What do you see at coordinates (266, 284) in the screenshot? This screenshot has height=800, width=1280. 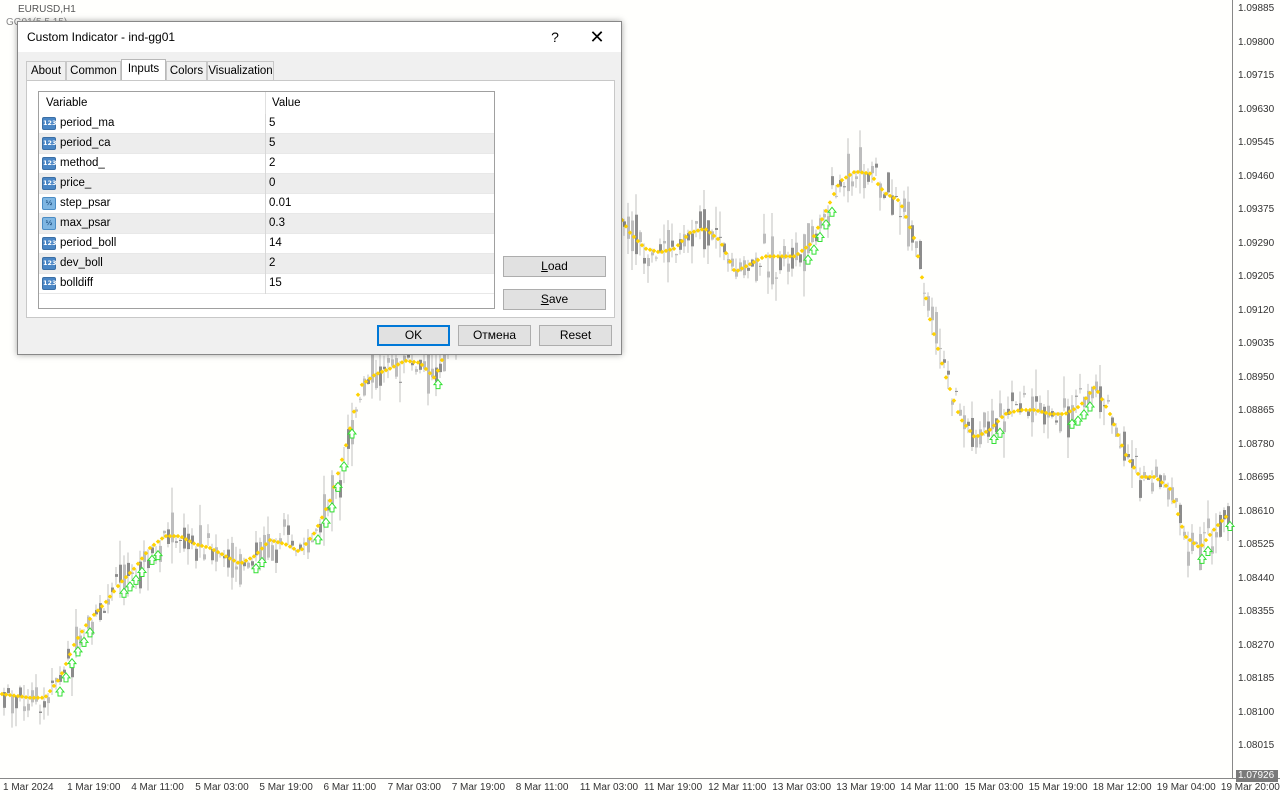 I see `table-row: 123 bolldiff 15` at bounding box center [266, 284].